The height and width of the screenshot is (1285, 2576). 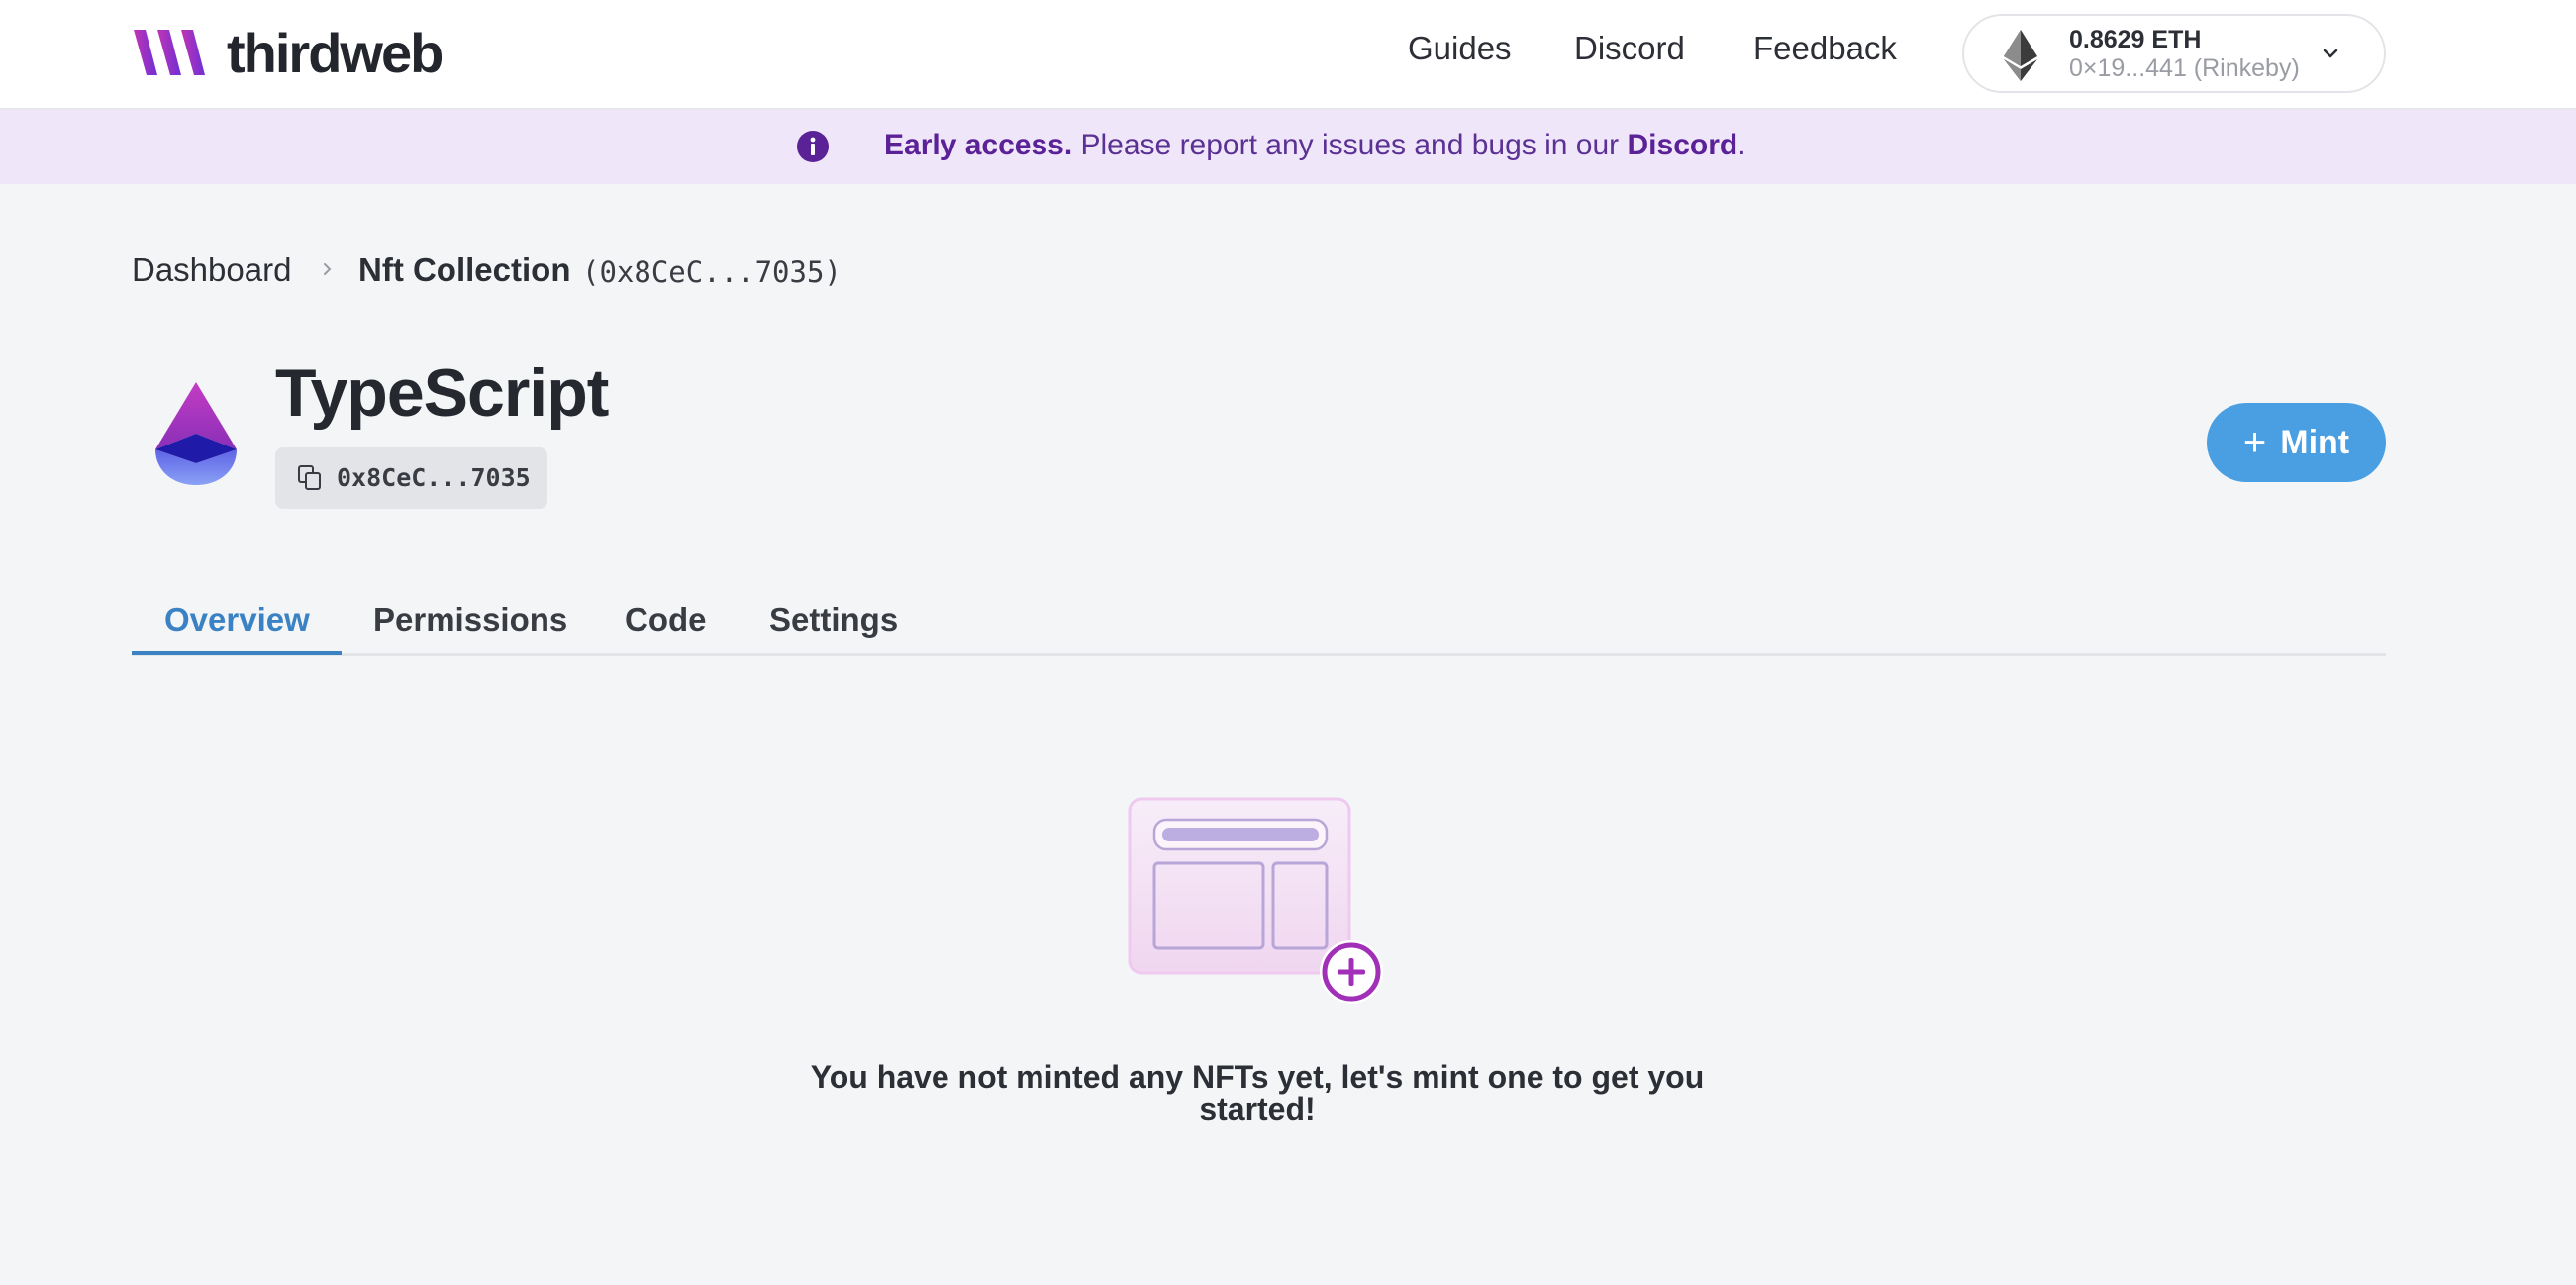 I want to click on banner-discord-link: Discord, so click(x=1683, y=145).